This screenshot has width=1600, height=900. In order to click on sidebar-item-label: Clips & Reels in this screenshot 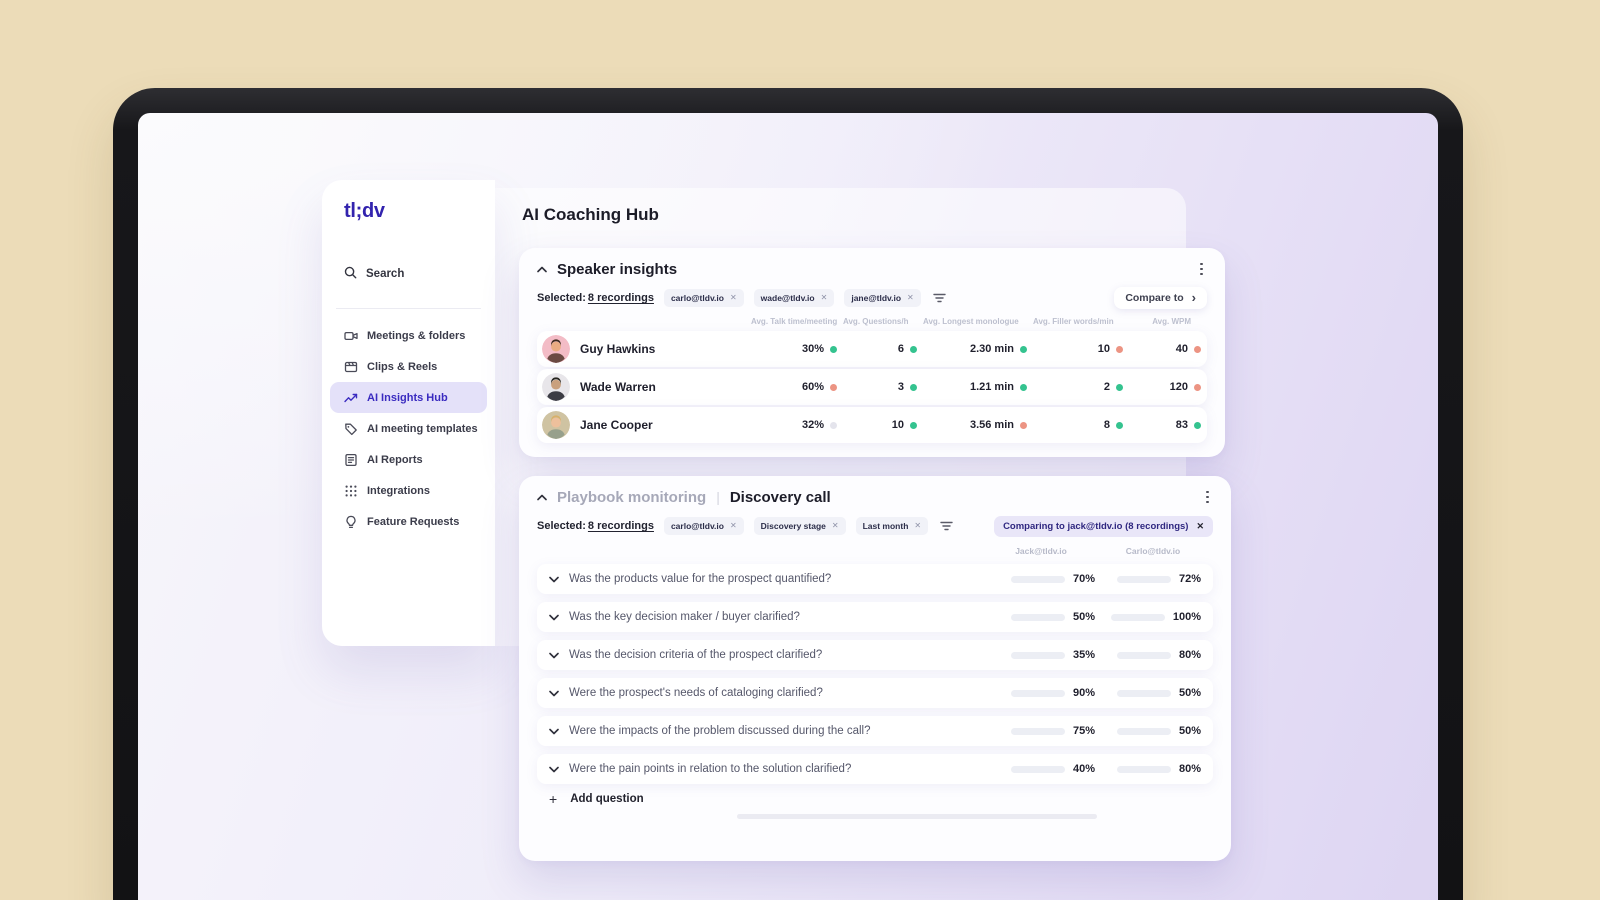, I will do `click(402, 366)`.